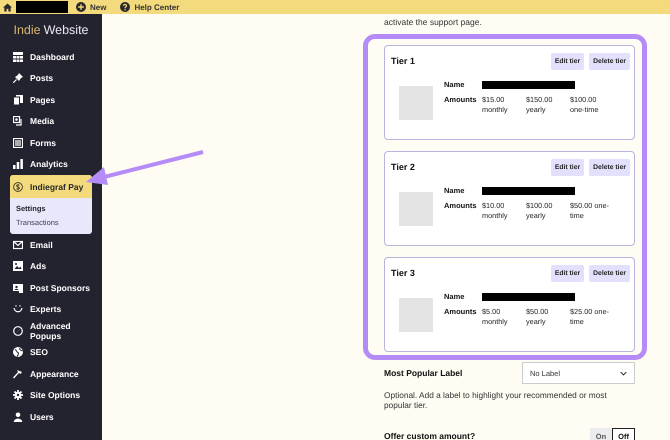 This screenshot has height=440, width=670. I want to click on nav-item: Experts, so click(51, 309).